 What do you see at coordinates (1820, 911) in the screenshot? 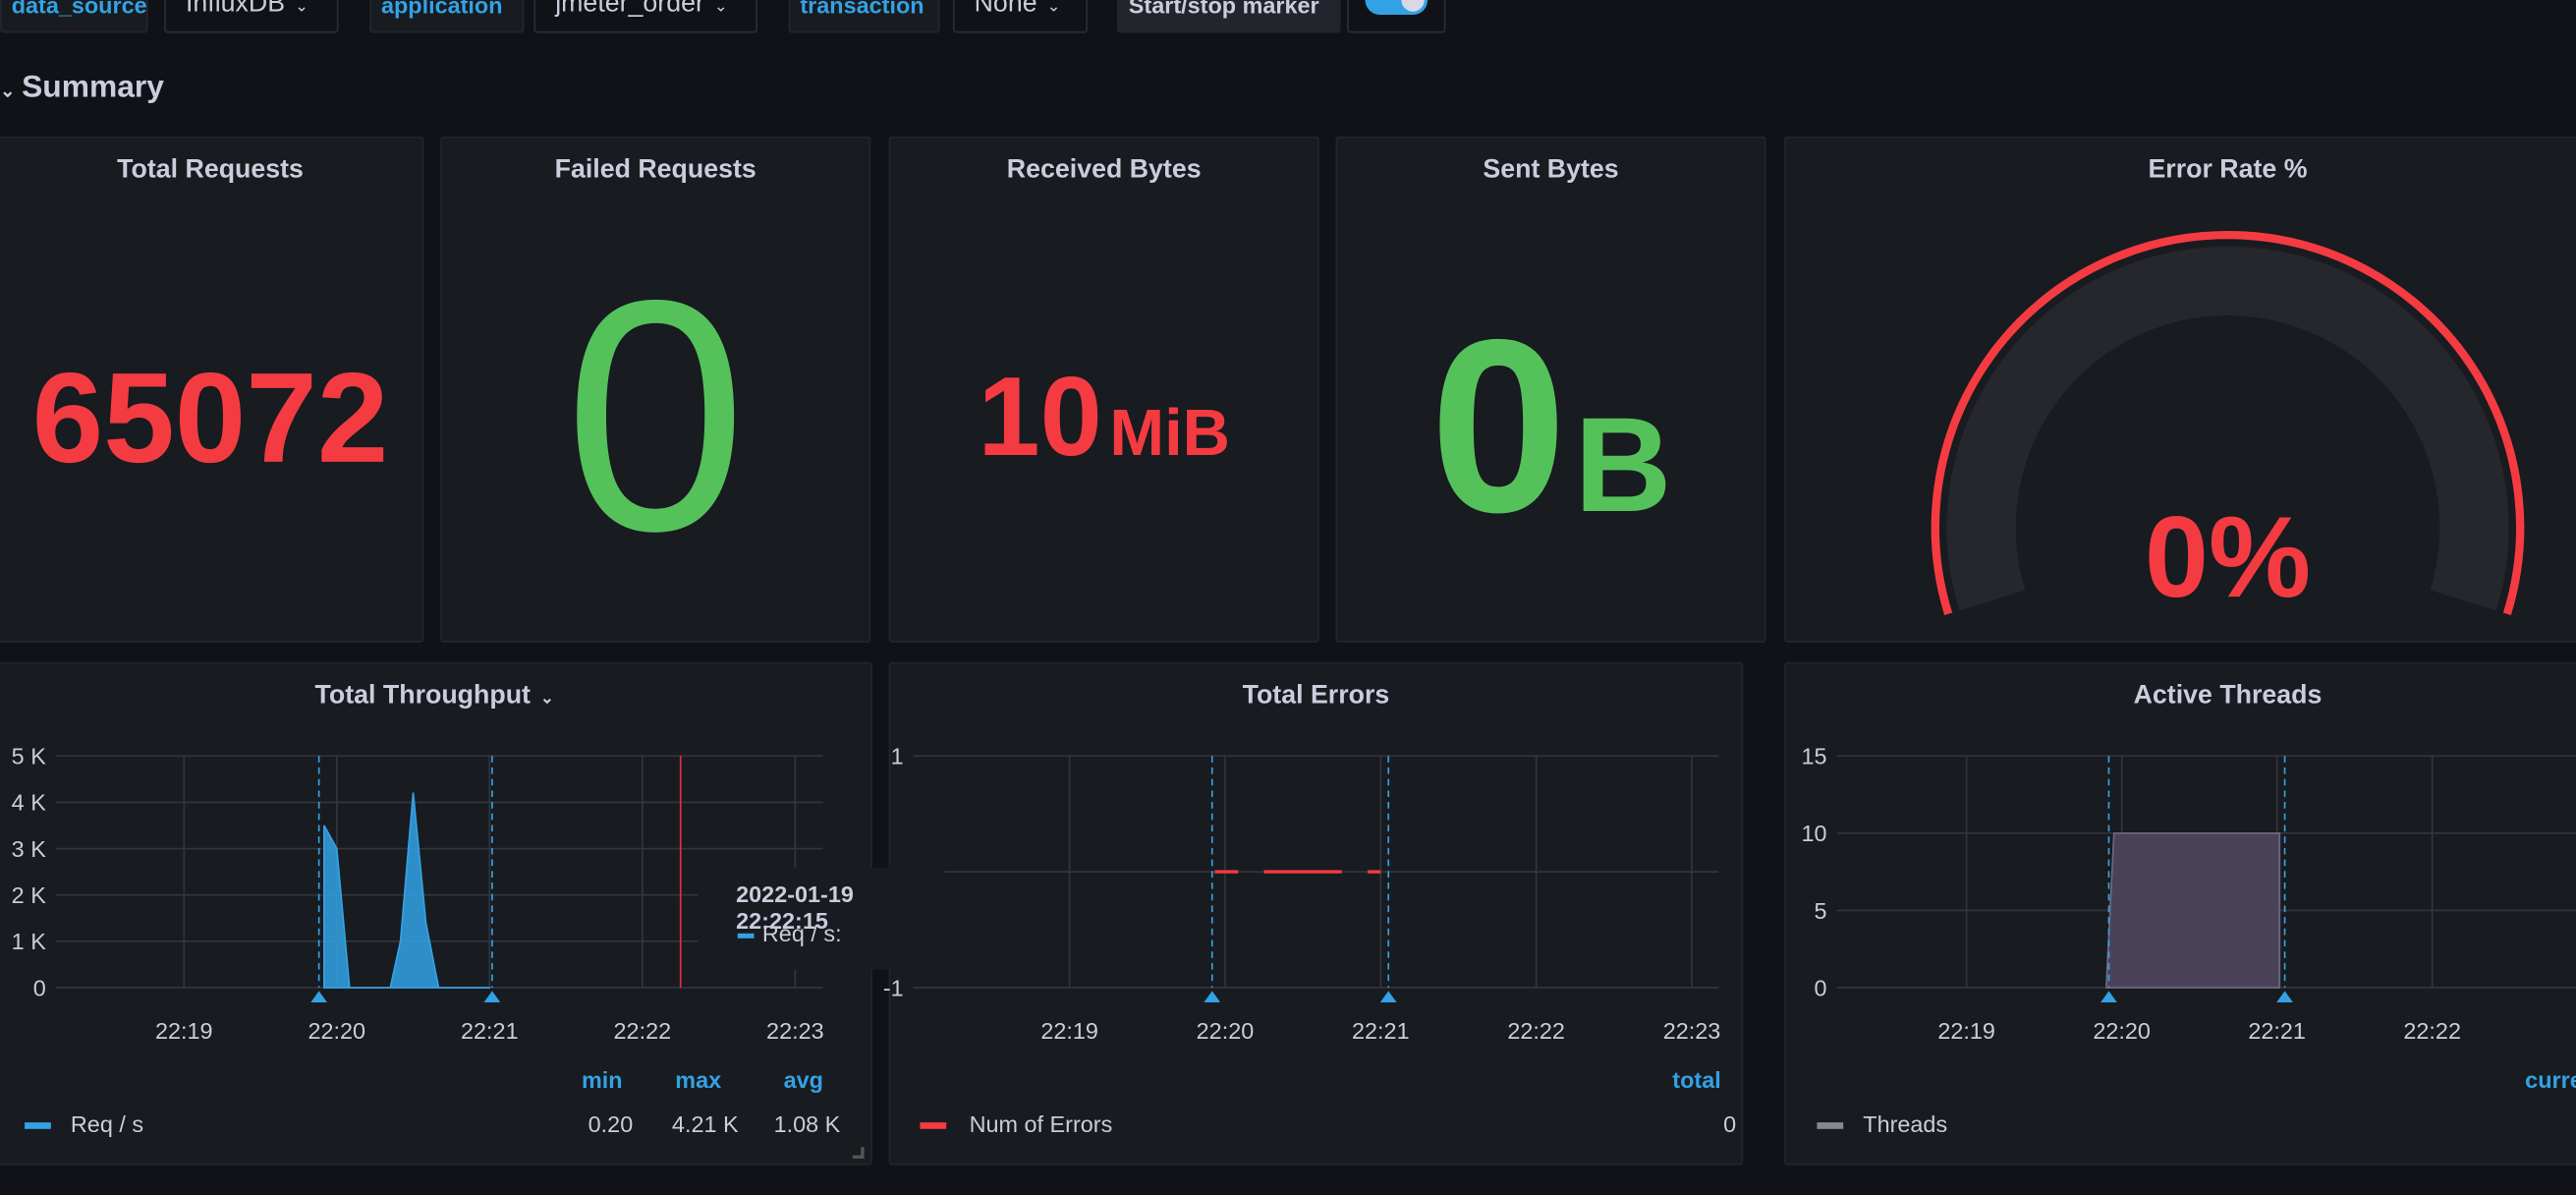
I see `y-tick-label: 5` at bounding box center [1820, 911].